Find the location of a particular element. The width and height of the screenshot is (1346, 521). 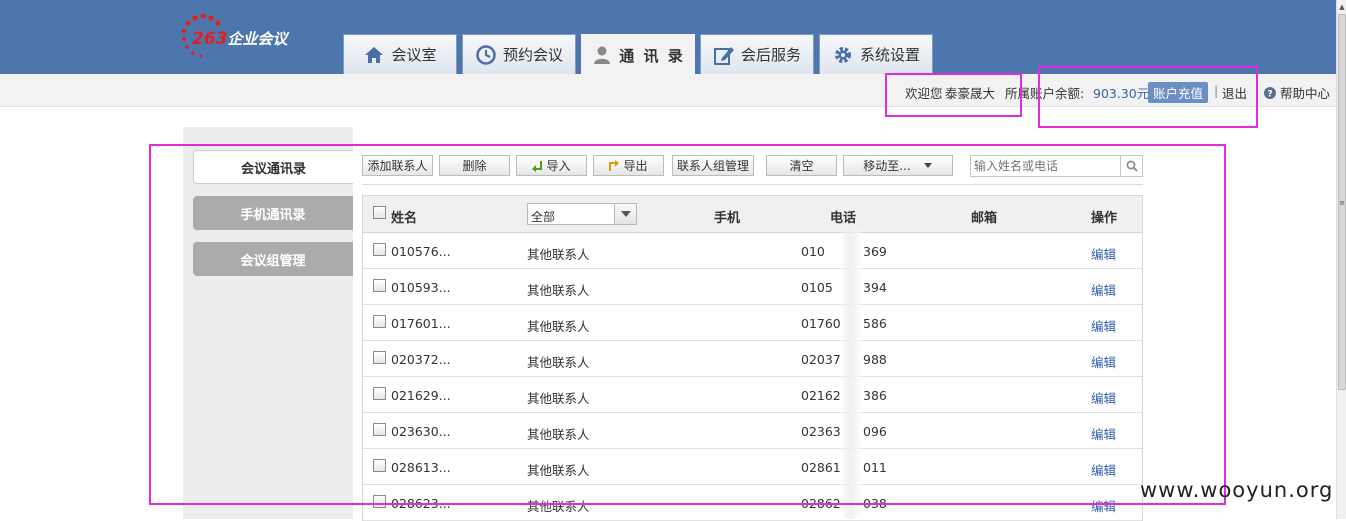

help-link: ? 帮助中心 is located at coordinates (1297, 92).